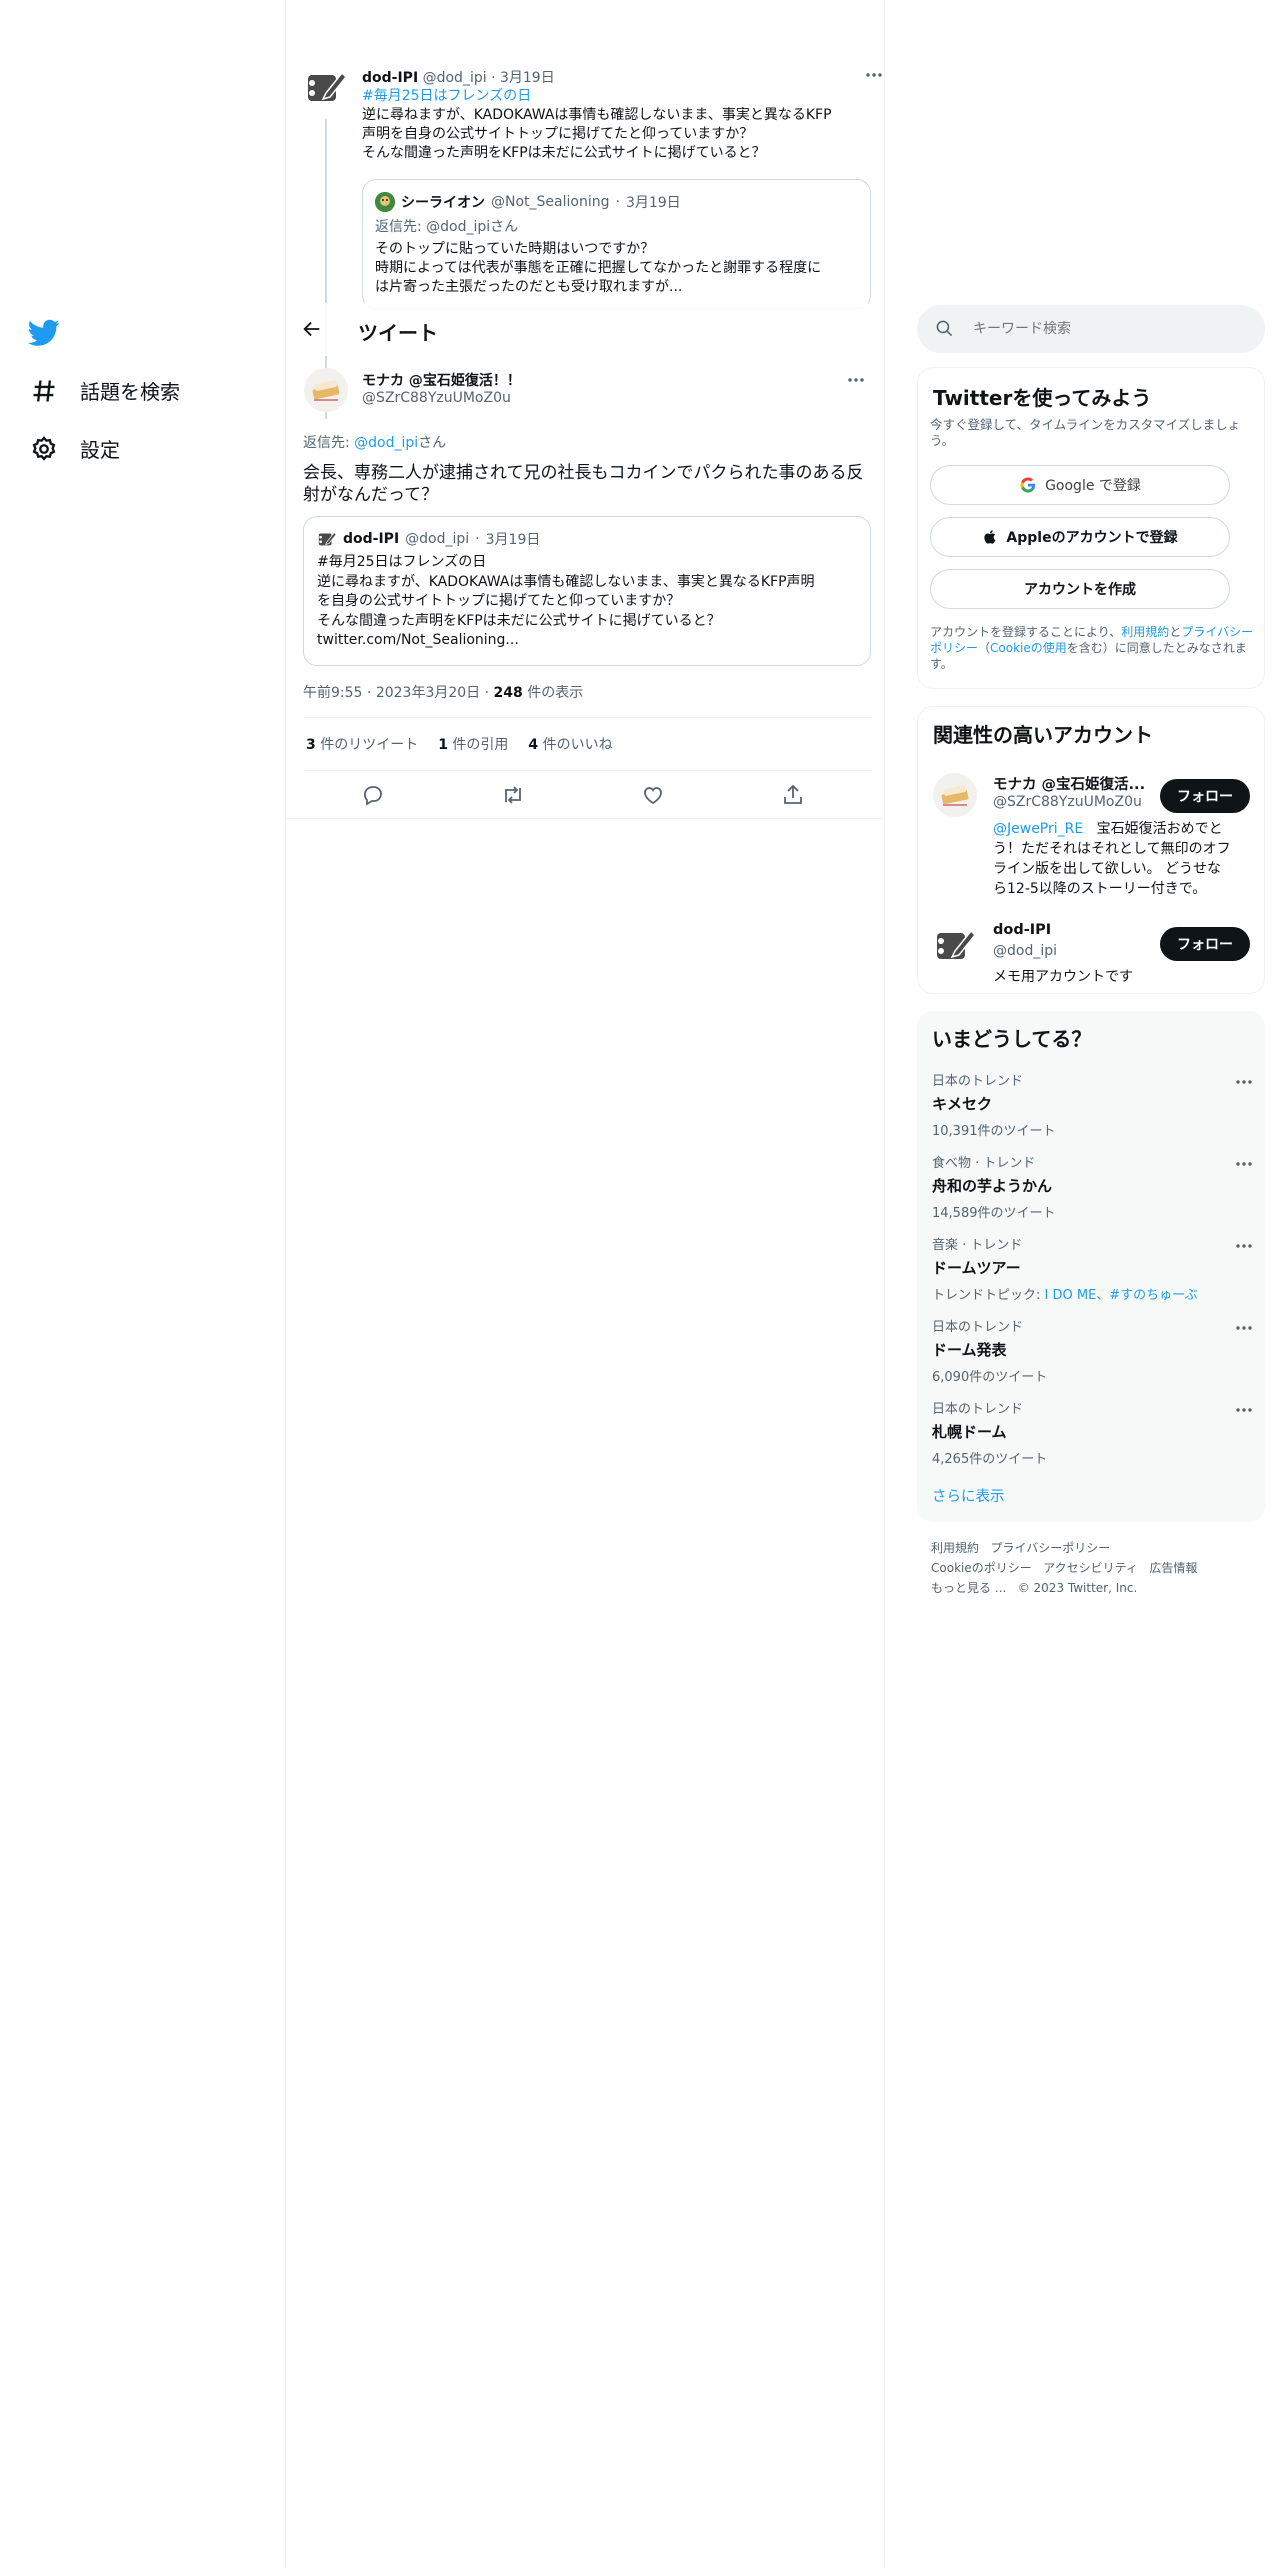  Describe the element at coordinates (1173, 1568) in the screenshot. I see `footer-link: 広告情報` at that location.